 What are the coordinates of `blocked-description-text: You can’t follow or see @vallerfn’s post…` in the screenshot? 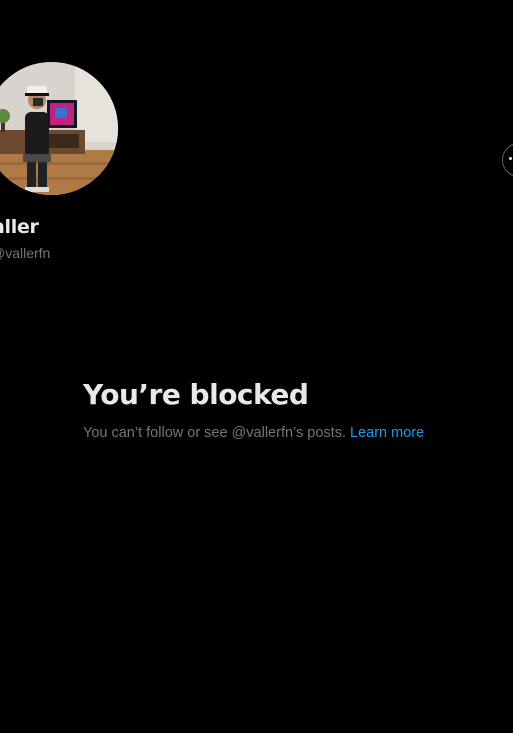 It's located at (214, 433).